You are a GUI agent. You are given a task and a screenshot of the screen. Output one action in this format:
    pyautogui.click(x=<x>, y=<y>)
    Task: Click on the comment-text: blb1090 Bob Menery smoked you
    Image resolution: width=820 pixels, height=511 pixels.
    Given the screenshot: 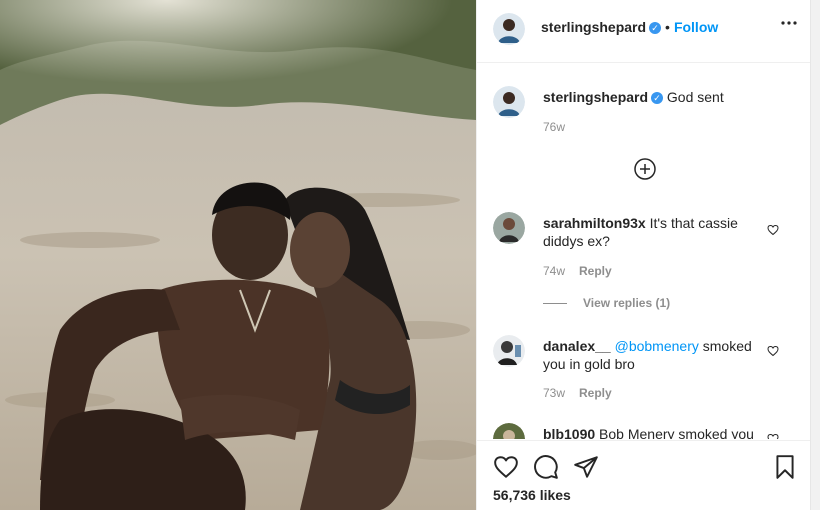 What is the action you would take?
    pyautogui.click(x=648, y=432)
    